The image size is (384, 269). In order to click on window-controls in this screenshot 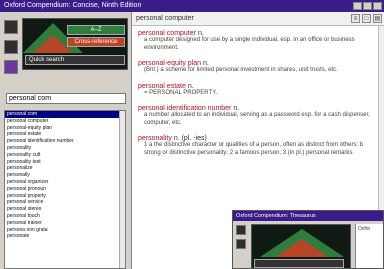, I will do `click(367, 6)`.